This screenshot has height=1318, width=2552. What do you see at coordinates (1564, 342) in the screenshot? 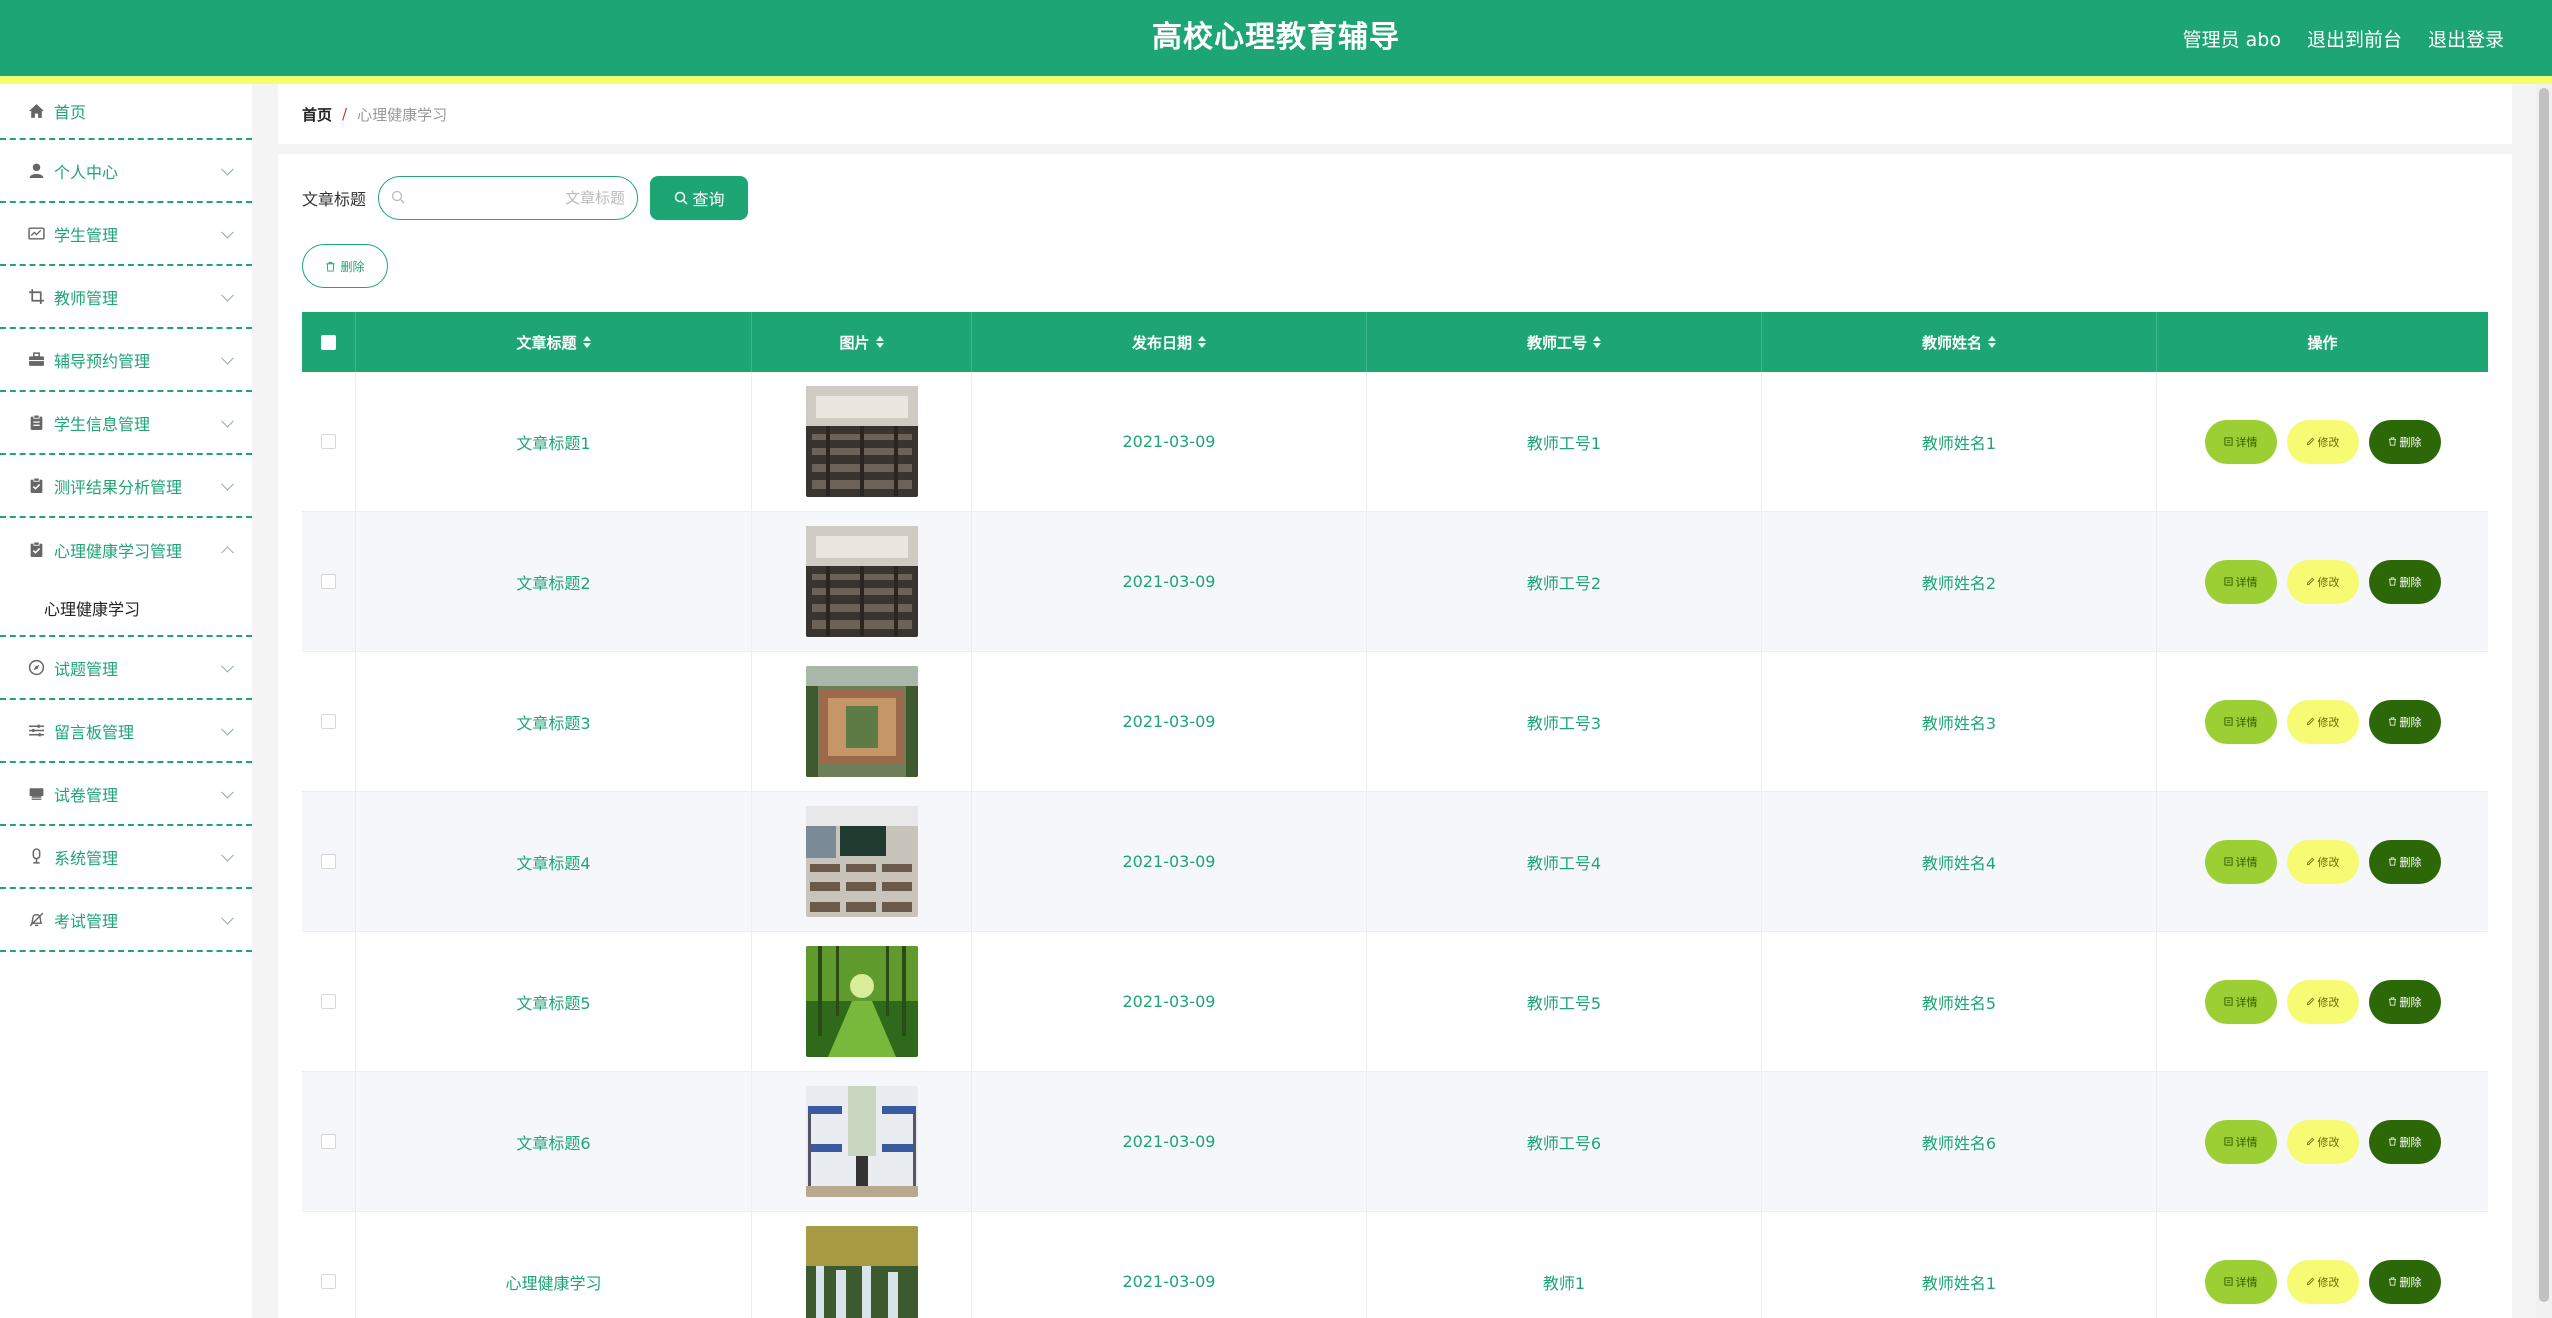
I see `column-header-teacher-no: 教师工号` at bounding box center [1564, 342].